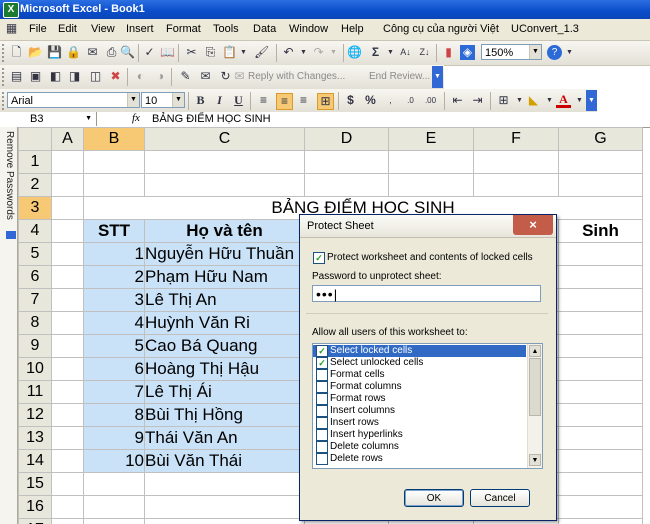  I want to click on scroll-up-icon: ▲, so click(535, 351).